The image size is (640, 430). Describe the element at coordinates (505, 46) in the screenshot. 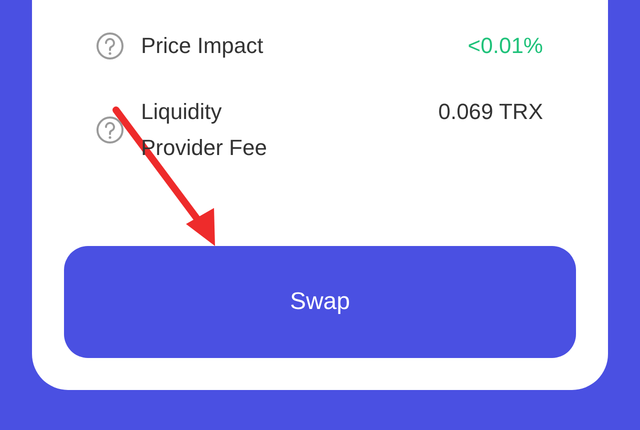

I see `detail-value: <0.01%` at that location.